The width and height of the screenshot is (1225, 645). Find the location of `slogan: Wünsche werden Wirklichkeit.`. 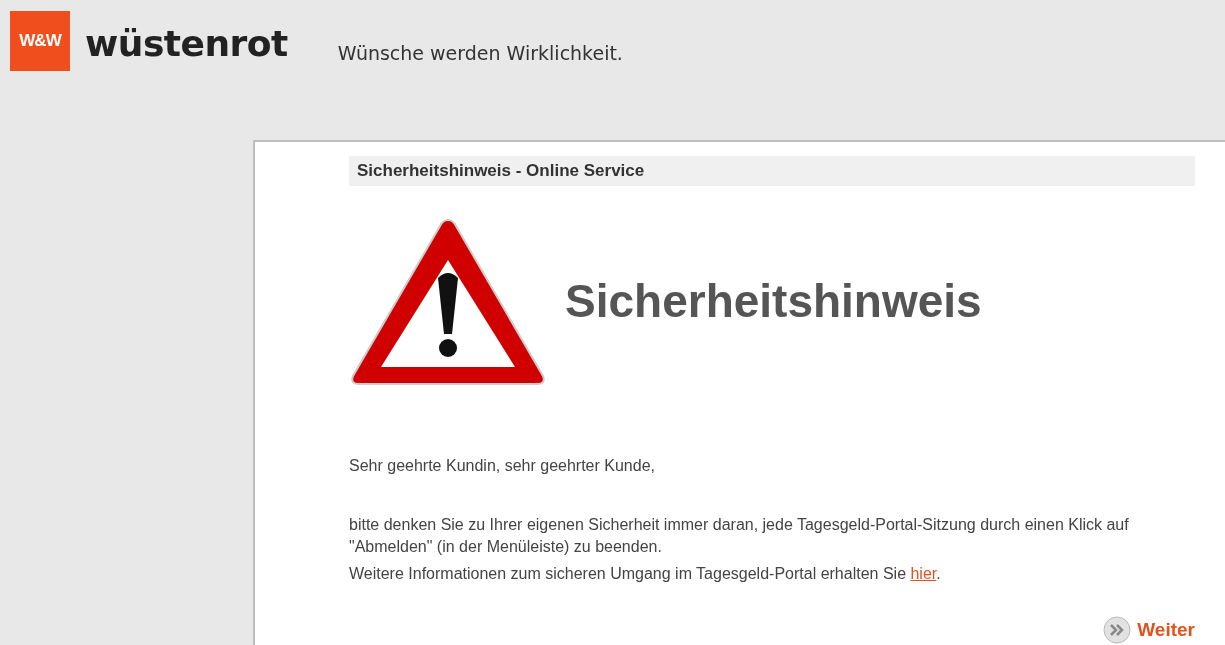

slogan: Wünsche werden Wirklichkeit. is located at coordinates (480, 53).